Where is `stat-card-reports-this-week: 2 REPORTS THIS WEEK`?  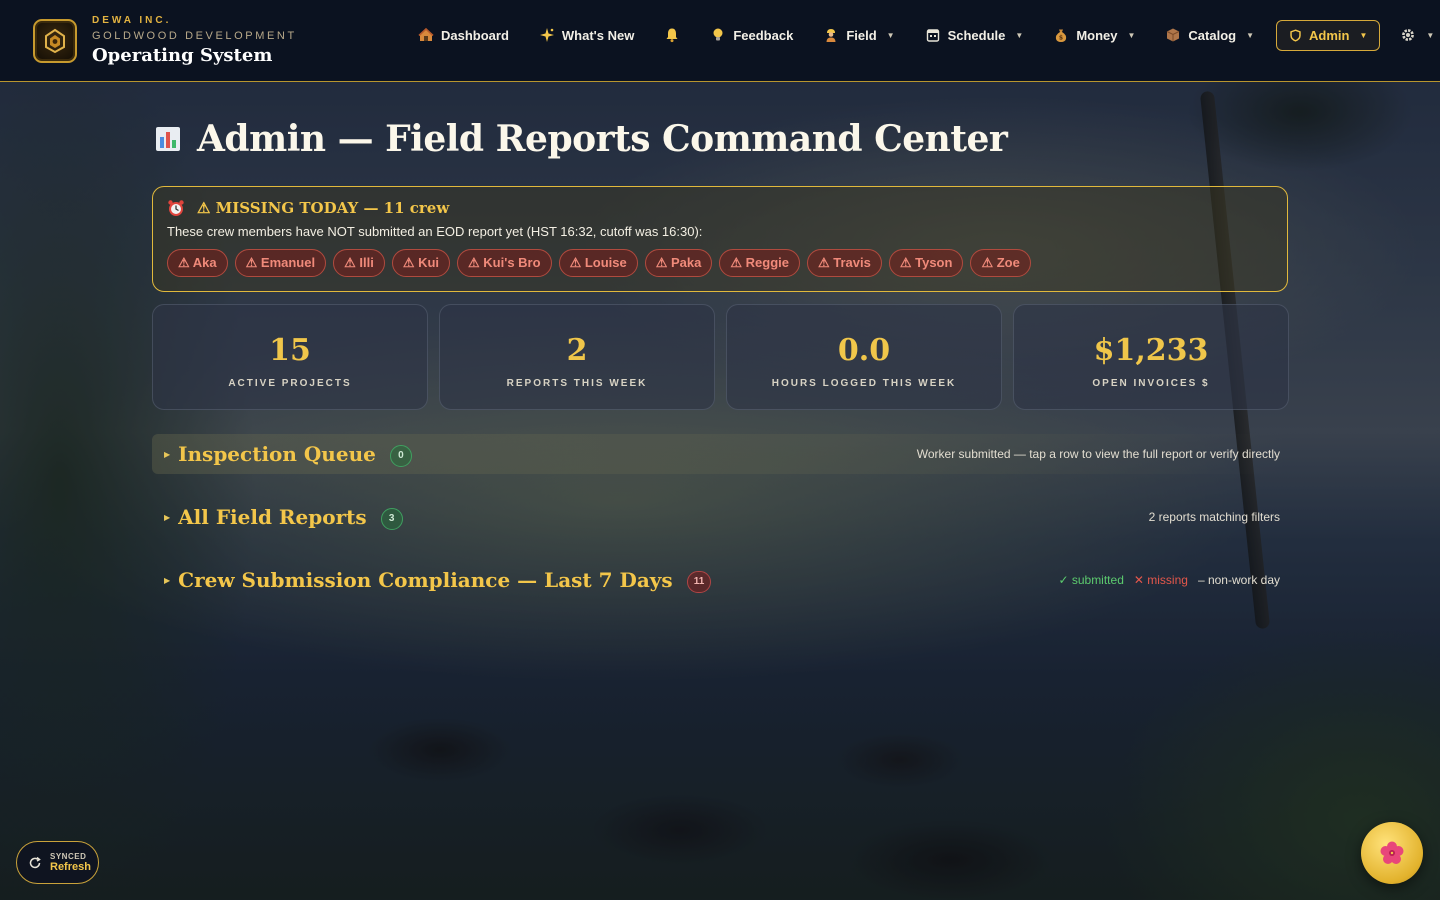 stat-card-reports-this-week: 2 REPORTS THIS WEEK is located at coordinates (577, 357).